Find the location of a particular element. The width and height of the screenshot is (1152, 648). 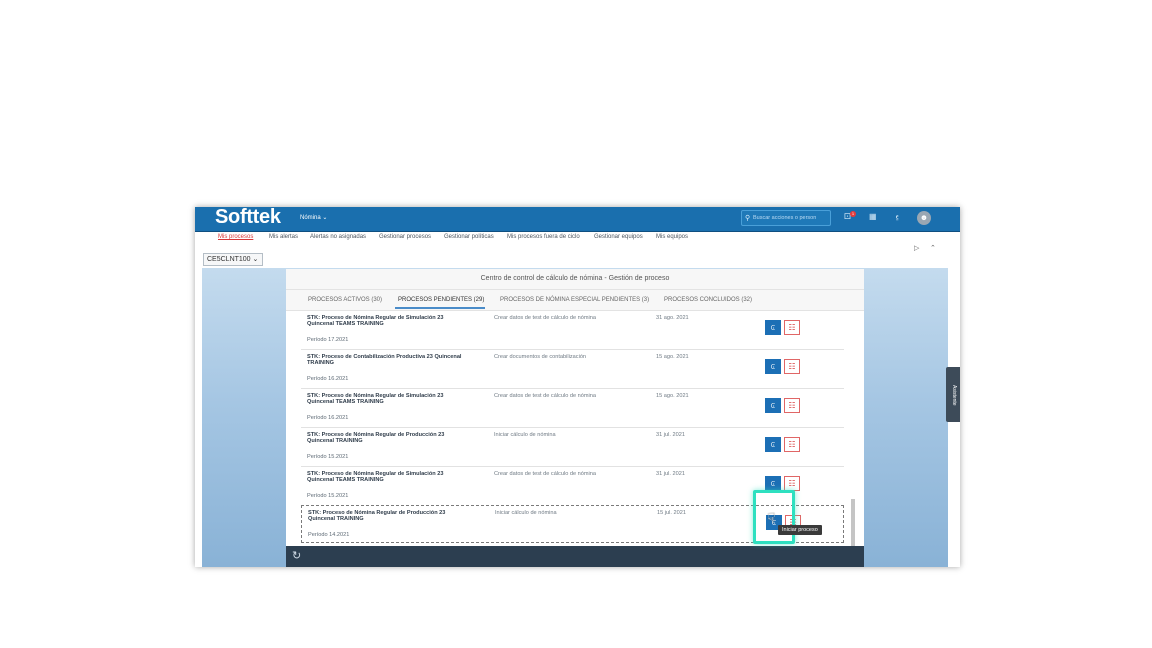

search-box: ⚲ is located at coordinates (786, 218).